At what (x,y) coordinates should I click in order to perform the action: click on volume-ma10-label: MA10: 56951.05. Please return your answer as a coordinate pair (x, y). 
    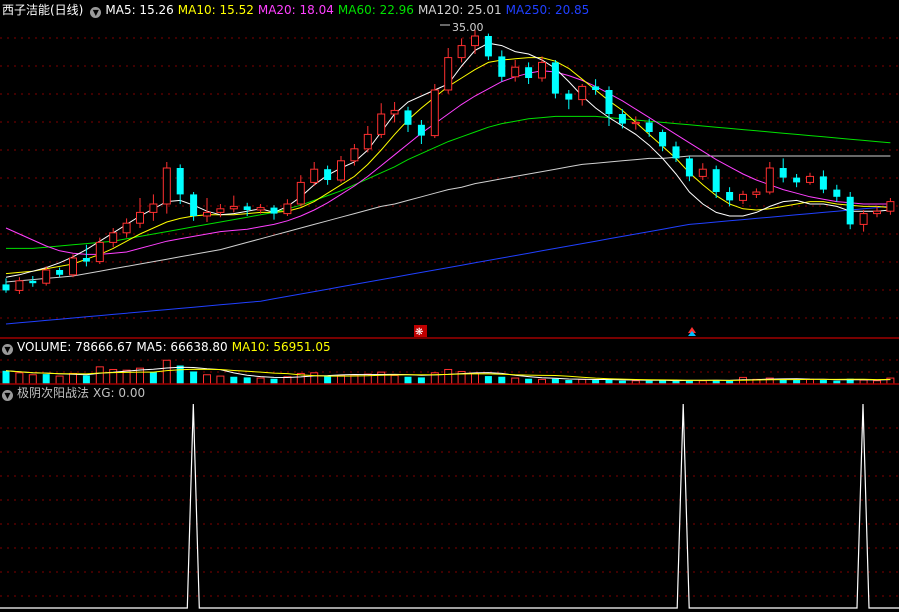
    Looking at the image, I should click on (281, 347).